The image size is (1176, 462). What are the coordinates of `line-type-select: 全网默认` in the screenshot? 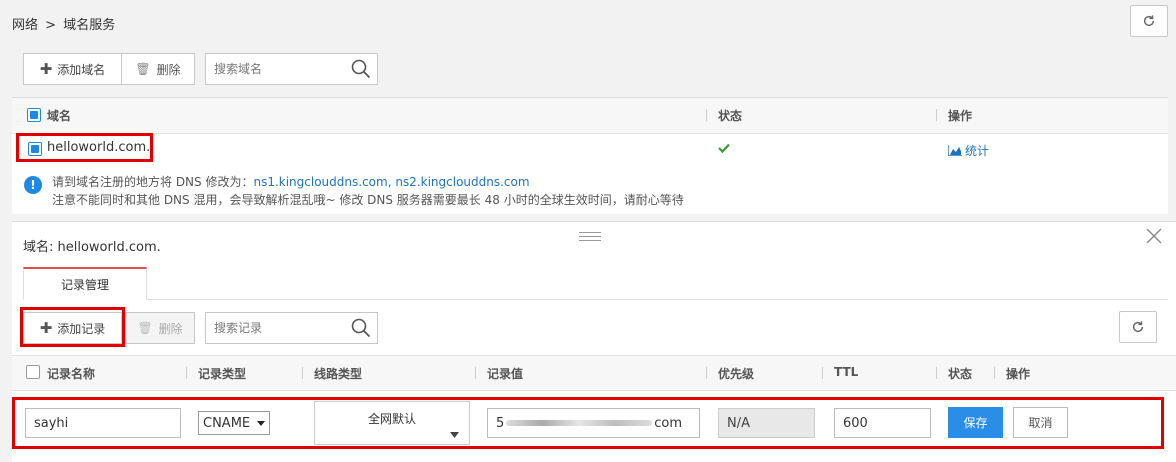 It's located at (392, 423).